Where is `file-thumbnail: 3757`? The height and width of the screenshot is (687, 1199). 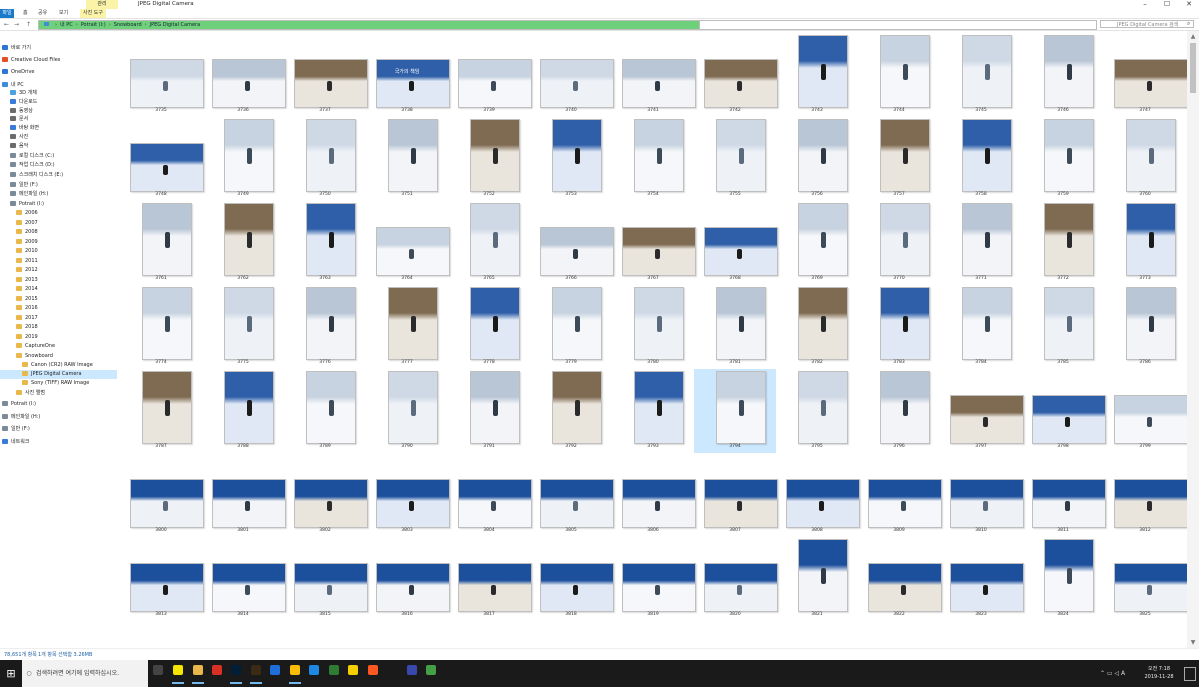
file-thumbnail: 3757 is located at coordinates (899, 159).